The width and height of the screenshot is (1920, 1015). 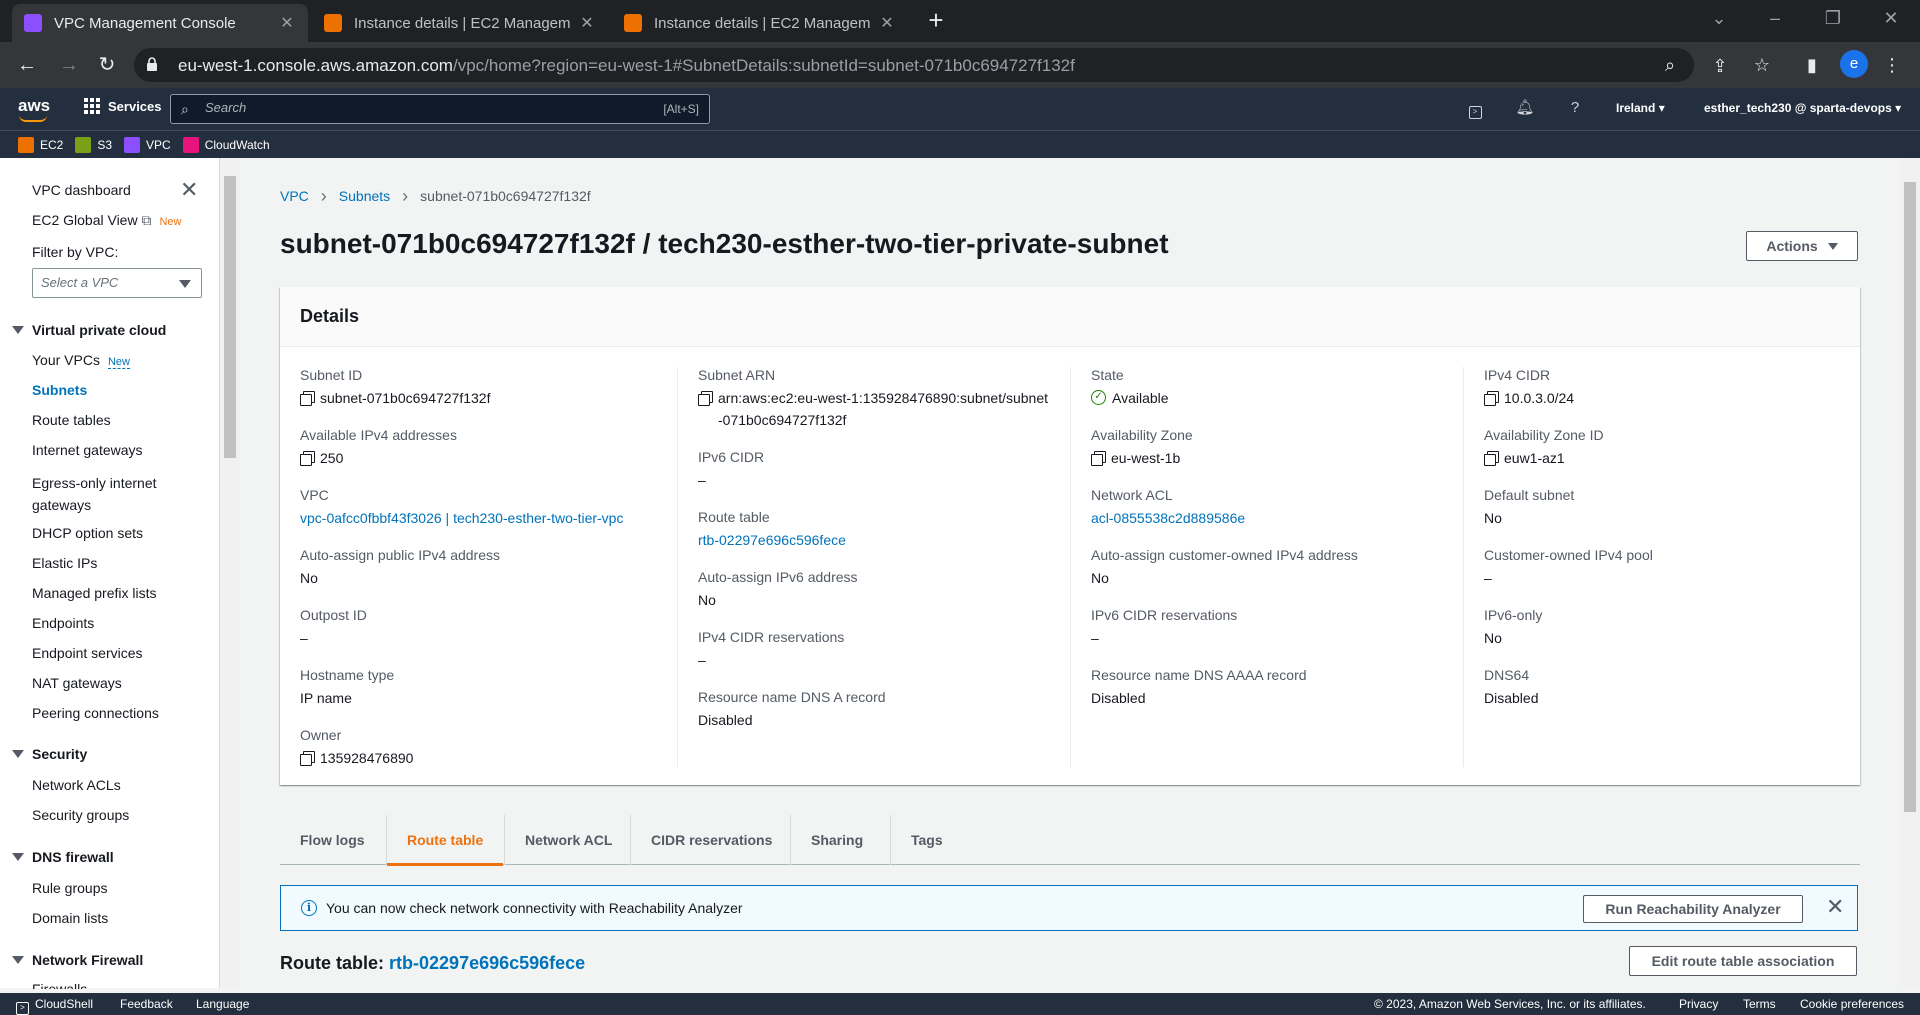 What do you see at coordinates (332, 840) in the screenshot?
I see `tab-flow-logs: Flow logs` at bounding box center [332, 840].